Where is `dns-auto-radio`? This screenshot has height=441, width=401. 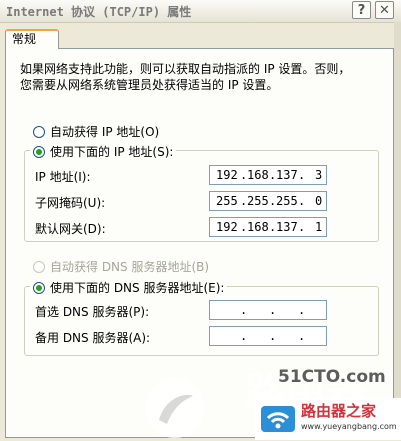 dns-auto-radio is located at coordinates (39, 266).